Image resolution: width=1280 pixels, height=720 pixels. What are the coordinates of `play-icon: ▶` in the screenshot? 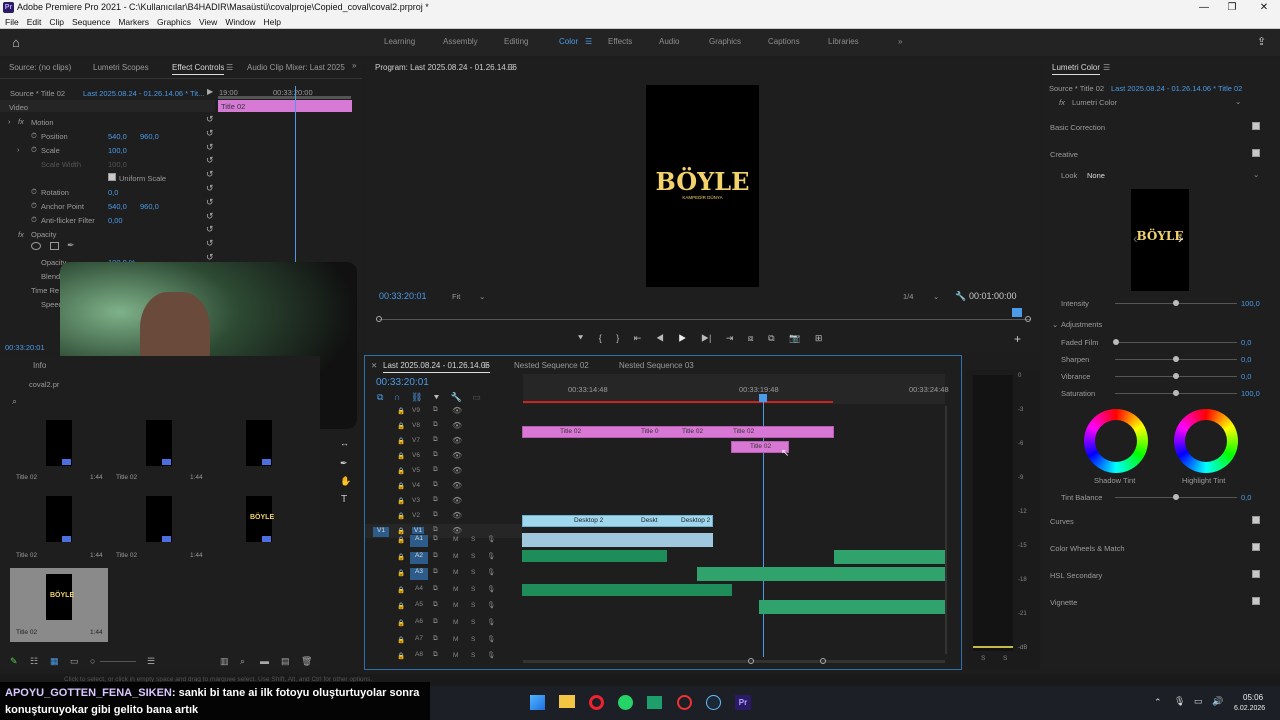 It's located at (682, 338).